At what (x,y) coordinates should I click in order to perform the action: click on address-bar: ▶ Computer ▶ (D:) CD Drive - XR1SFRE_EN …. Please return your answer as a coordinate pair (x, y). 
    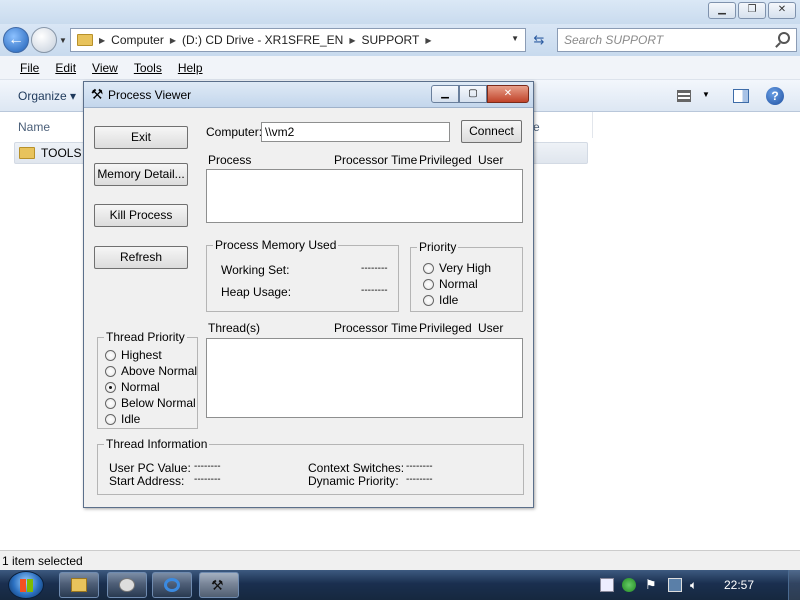
    Looking at the image, I should click on (298, 40).